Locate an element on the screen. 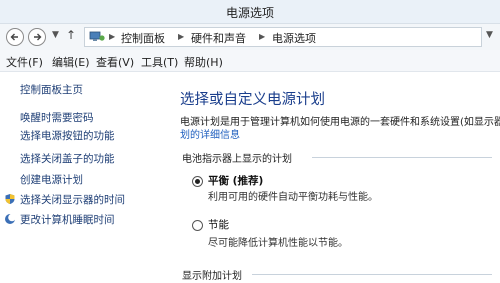  shield-icon is located at coordinates (10, 199).